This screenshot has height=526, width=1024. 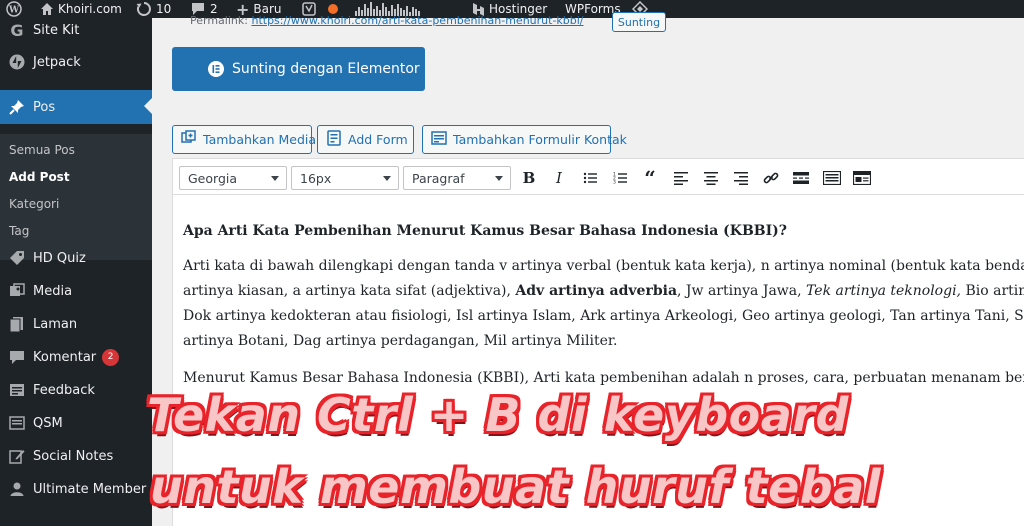 What do you see at coordinates (17, 423) in the screenshot?
I see `qsm-icon` at bounding box center [17, 423].